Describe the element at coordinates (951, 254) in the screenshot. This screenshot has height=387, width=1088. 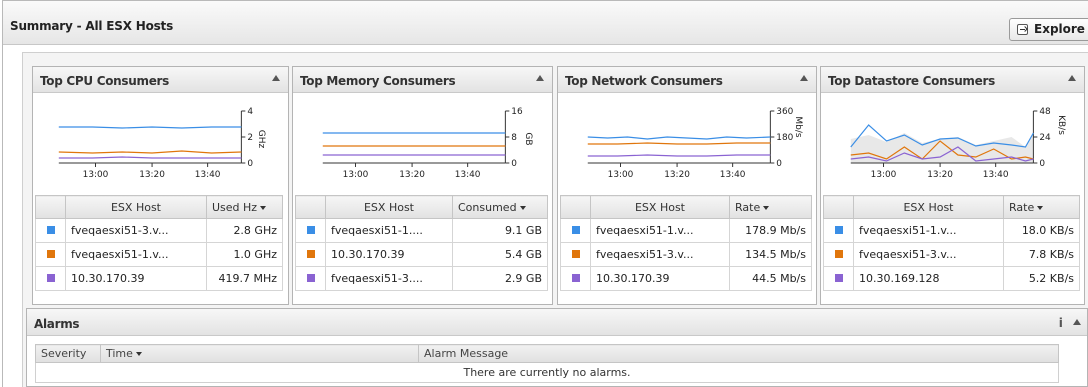
I see `table-row: fveqaesxi51-3.v... 7.8 KB/s` at that location.